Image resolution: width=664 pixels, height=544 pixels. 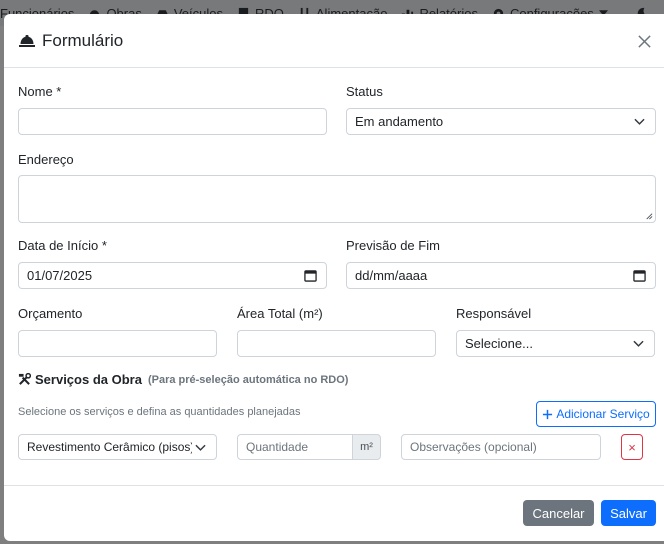 What do you see at coordinates (280, 313) in the screenshot?
I see `area-total-label: Área Total (m²)` at bounding box center [280, 313].